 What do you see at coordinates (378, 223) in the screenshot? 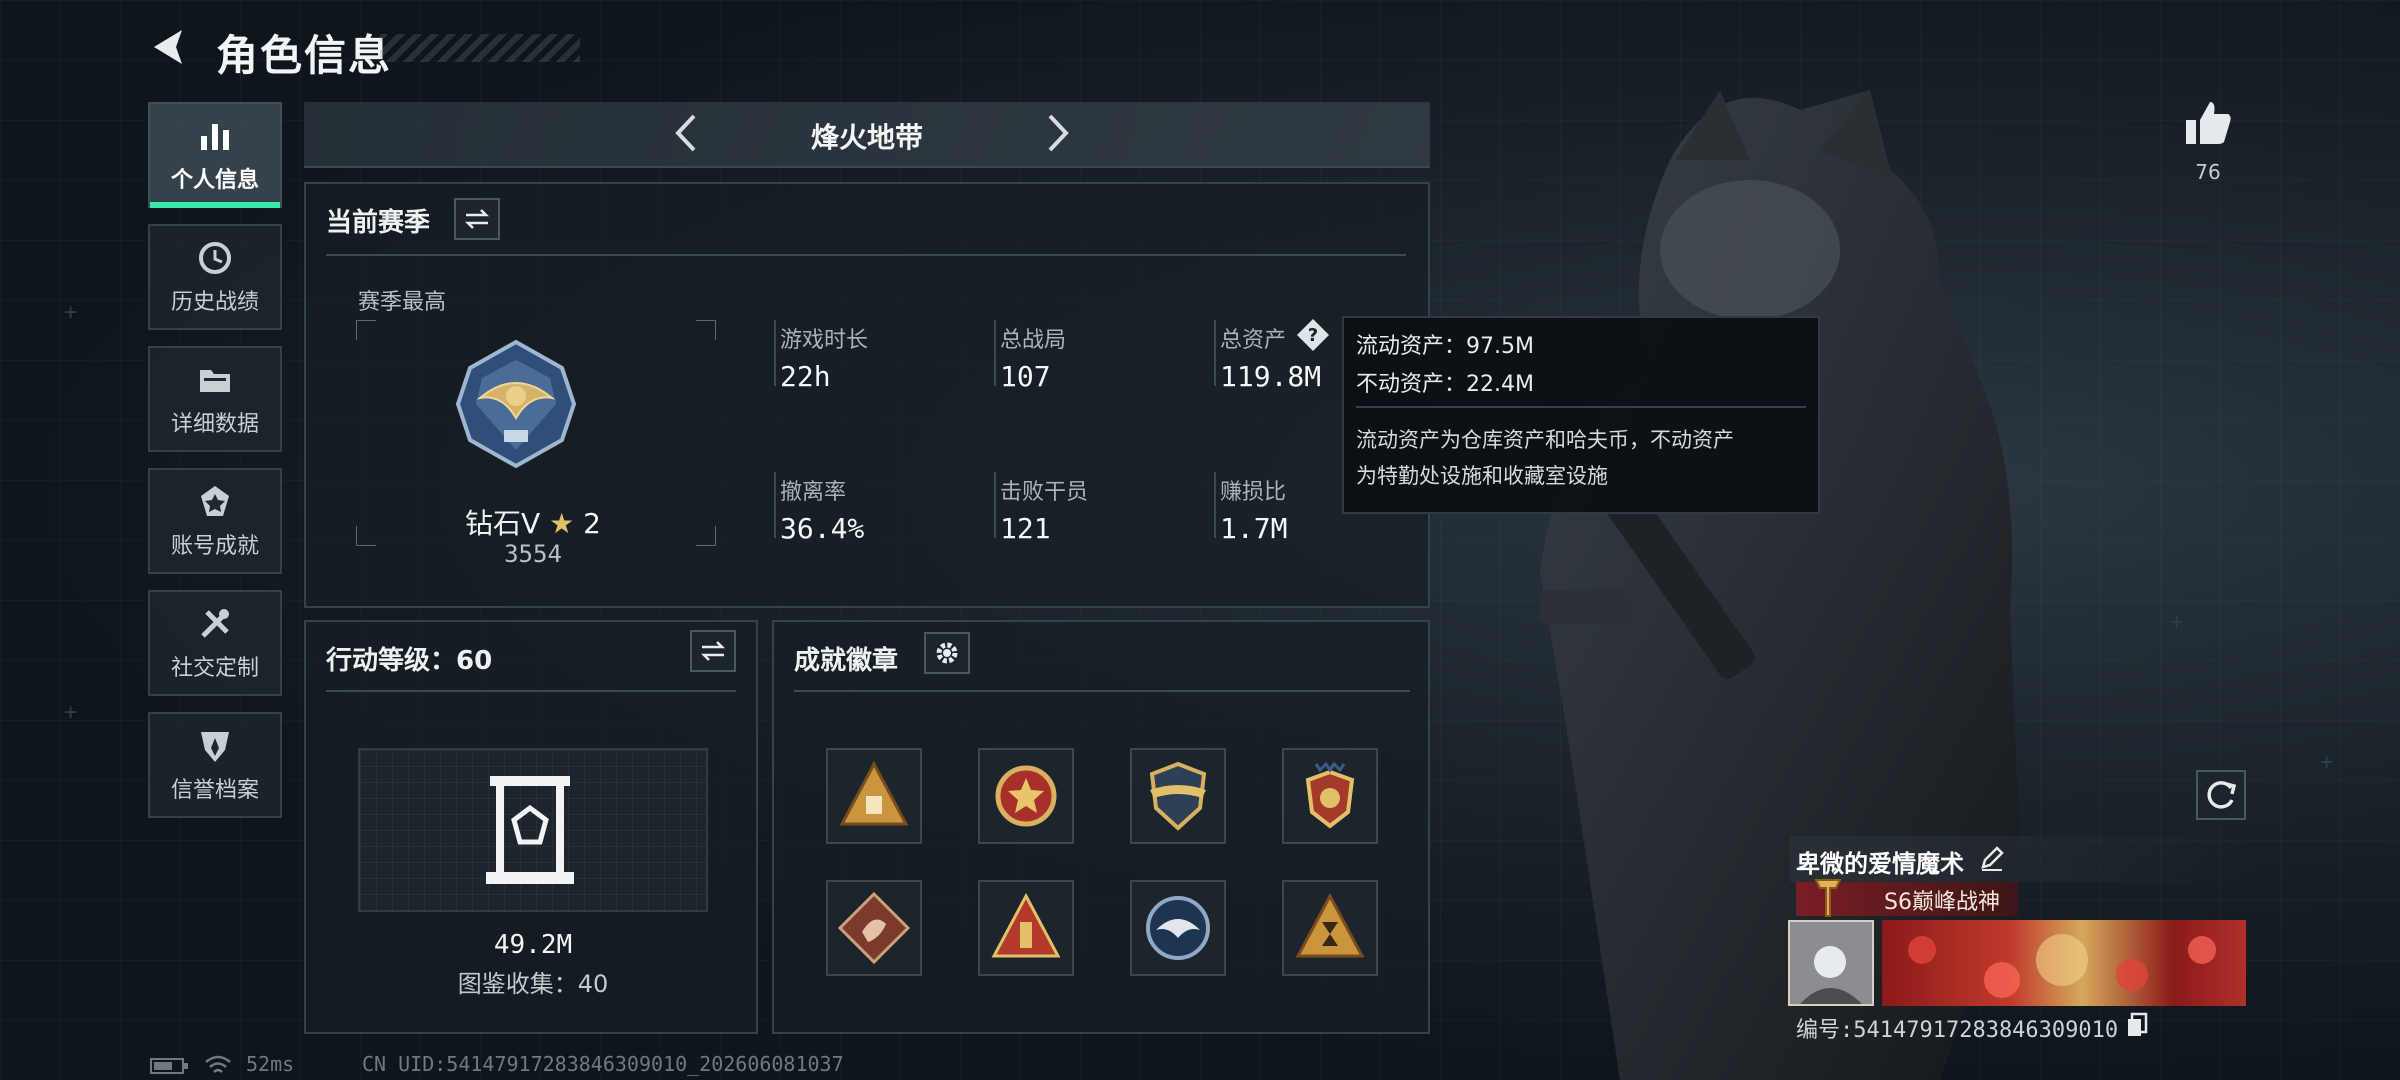
I see `season-panel-title: 当前赛季` at bounding box center [378, 223].